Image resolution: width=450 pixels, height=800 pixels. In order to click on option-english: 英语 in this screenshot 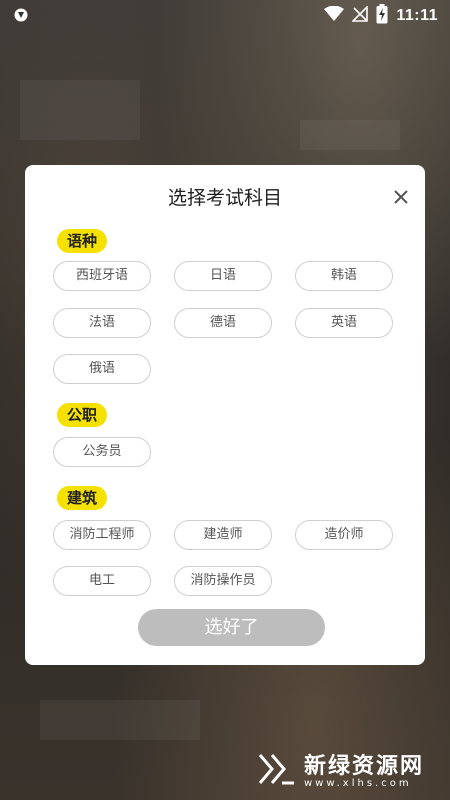, I will do `click(344, 323)`.